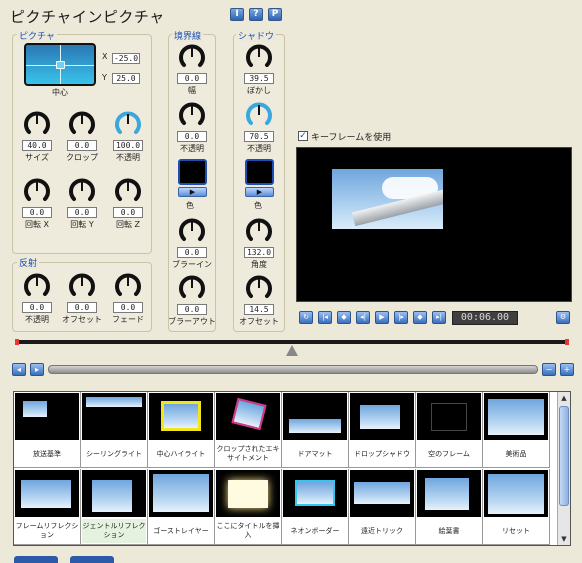 This screenshot has height=563, width=582. I want to click on play-button: ▶, so click(382, 317).